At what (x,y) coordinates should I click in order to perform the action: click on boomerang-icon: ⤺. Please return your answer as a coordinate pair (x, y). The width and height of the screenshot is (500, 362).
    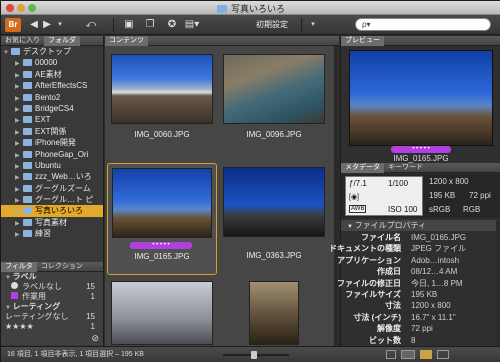
    Looking at the image, I should click on (91, 25).